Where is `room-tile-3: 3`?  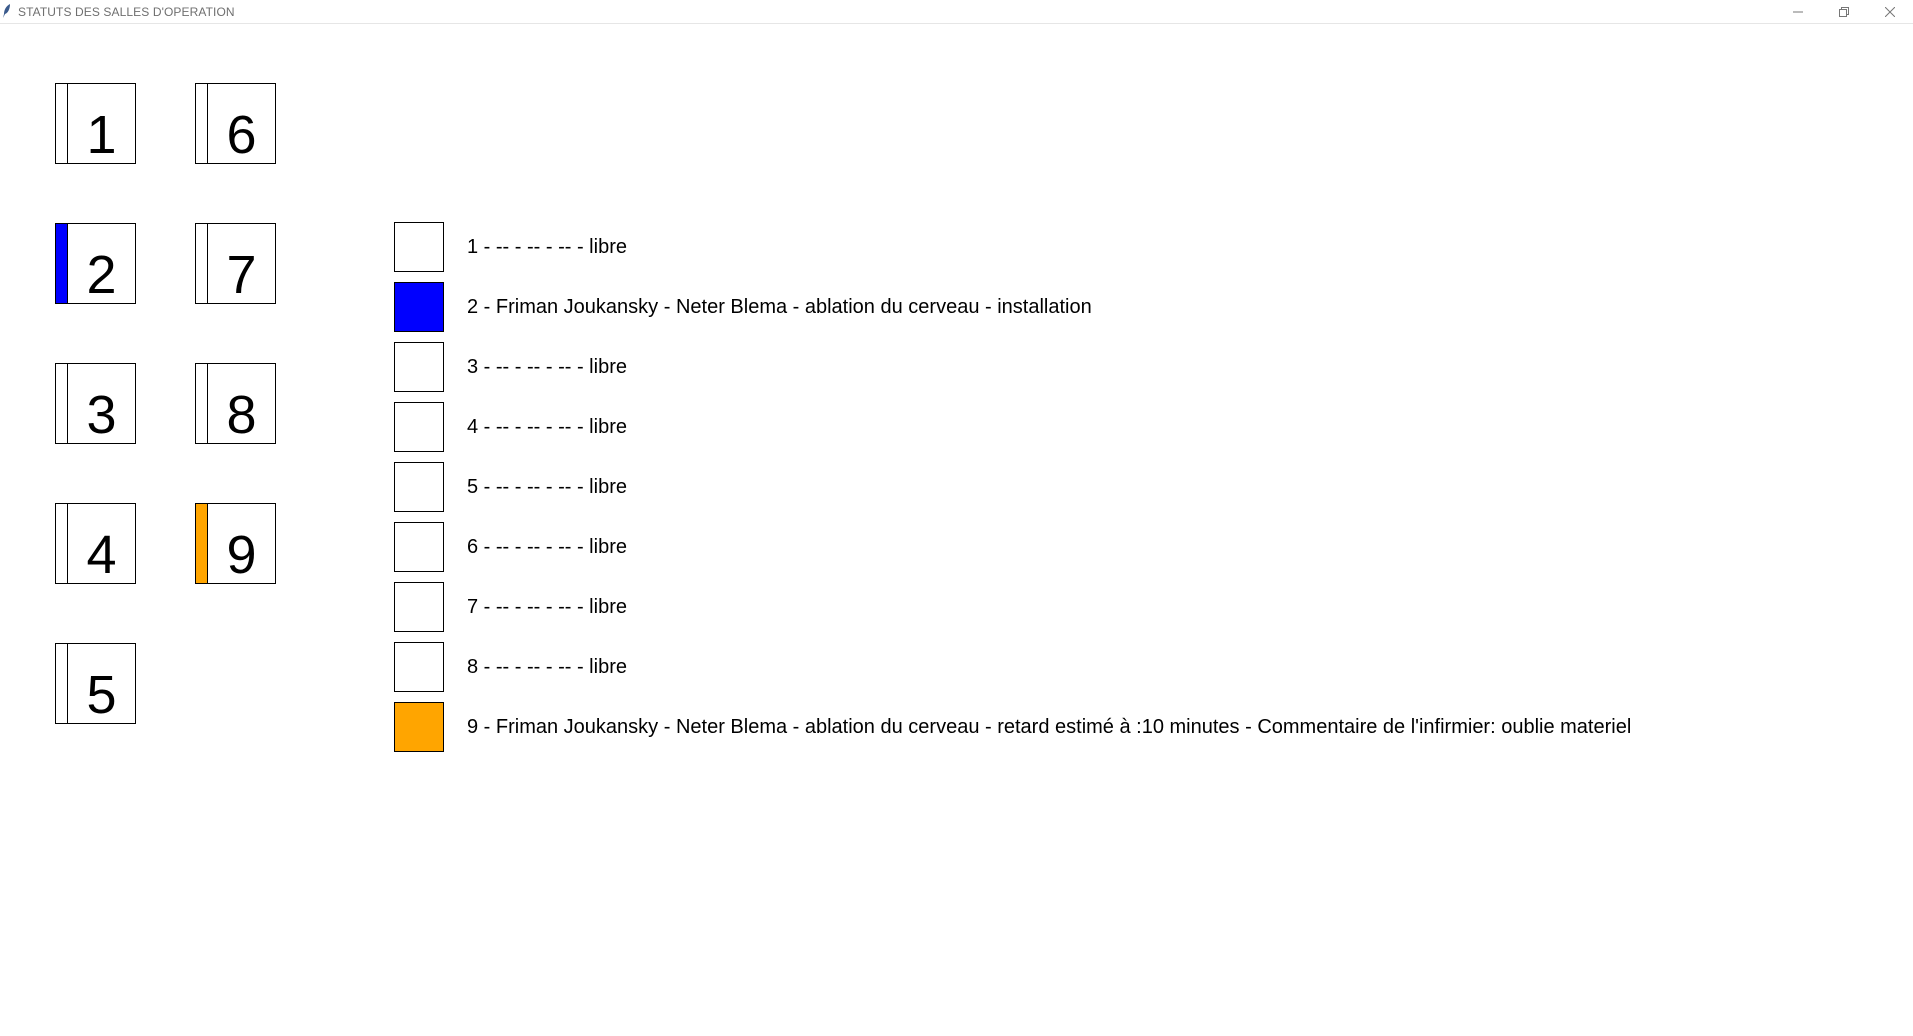 room-tile-3: 3 is located at coordinates (95, 403).